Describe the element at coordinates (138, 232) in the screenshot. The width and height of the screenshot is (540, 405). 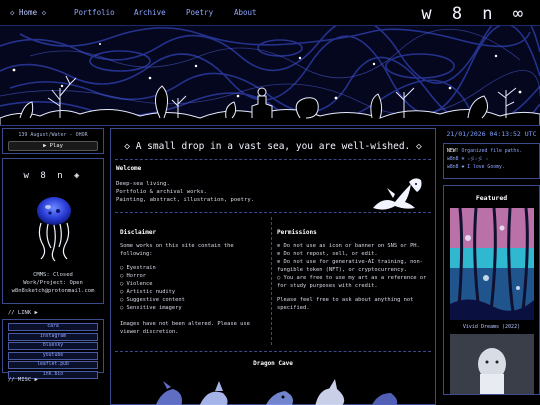
I see `disclaimer-heading: Disclaimer` at that location.